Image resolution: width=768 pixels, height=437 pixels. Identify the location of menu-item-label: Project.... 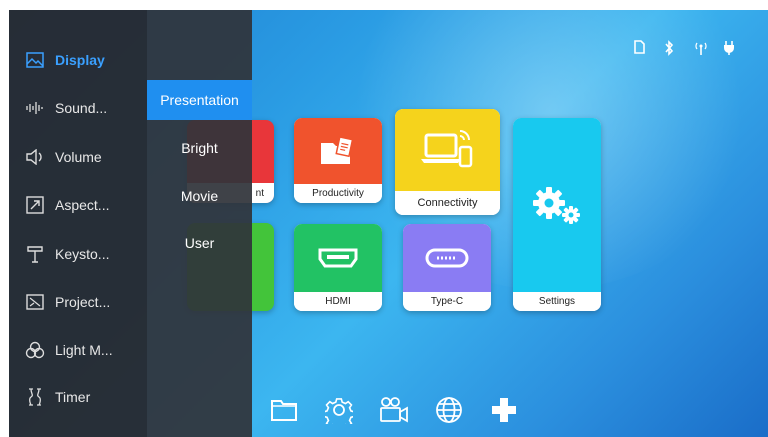
(83, 302).